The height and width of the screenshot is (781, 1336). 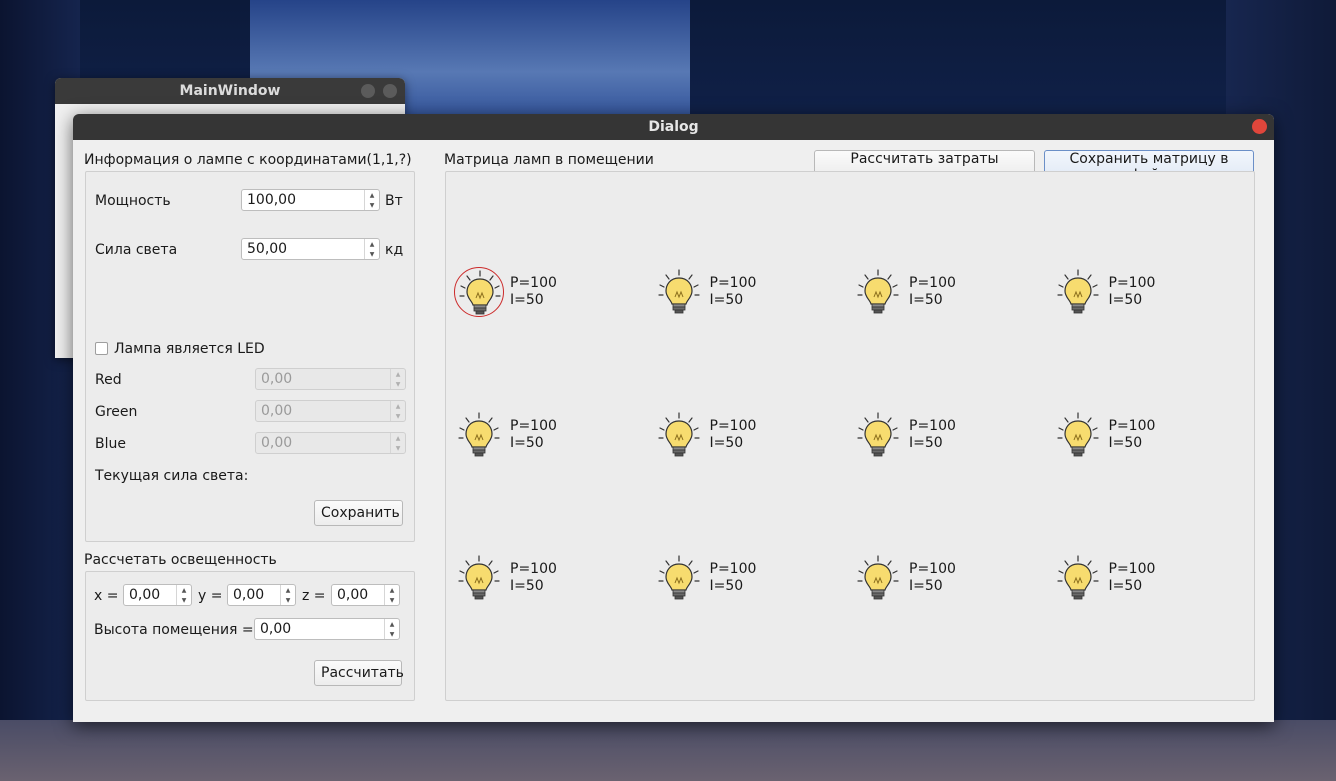 I want to click on x-spinbox: ▲▼, so click(x=157, y=595).